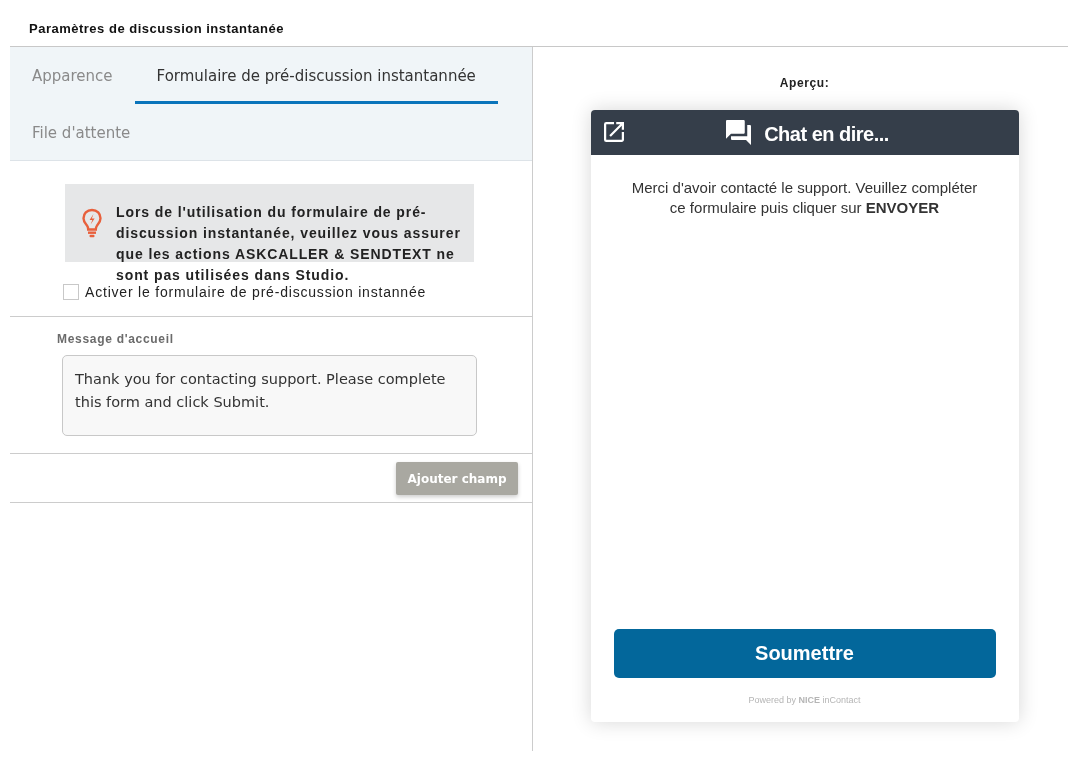 This screenshot has height=767, width=1080. What do you see at coordinates (804, 700) in the screenshot?
I see `powered-by-footer: Powered by NICE inContact` at bounding box center [804, 700].